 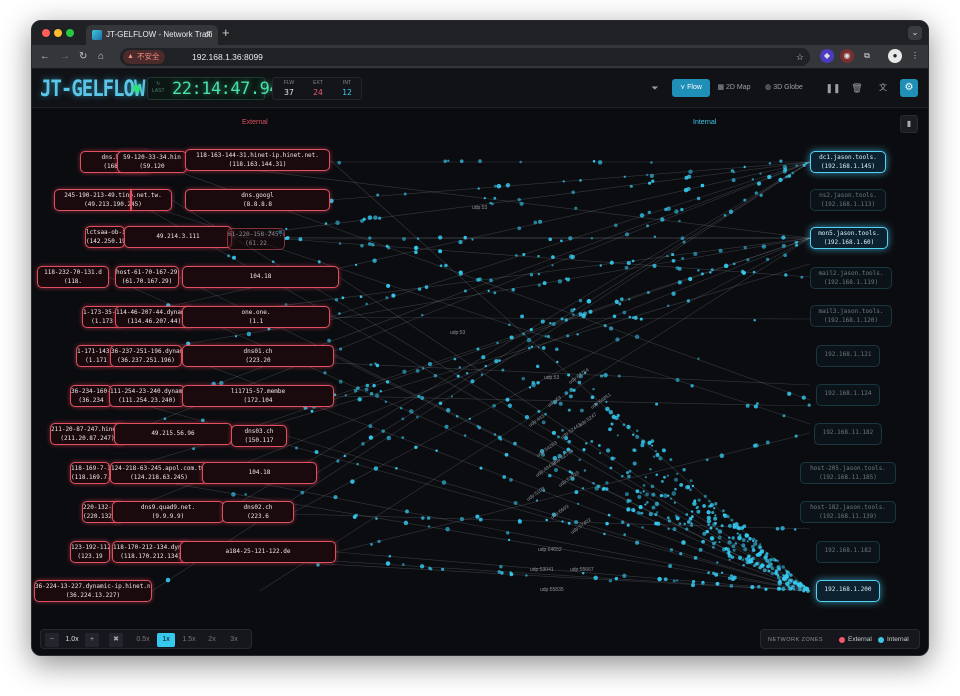 What do you see at coordinates (226, 33) in the screenshot?
I see `new-tab-button: +` at bounding box center [226, 33].